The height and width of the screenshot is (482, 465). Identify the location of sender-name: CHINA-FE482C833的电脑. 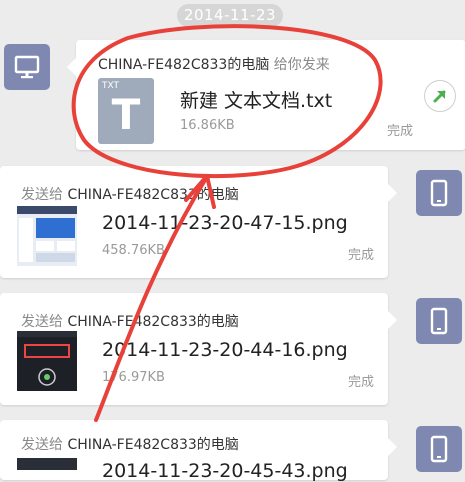
(184, 65).